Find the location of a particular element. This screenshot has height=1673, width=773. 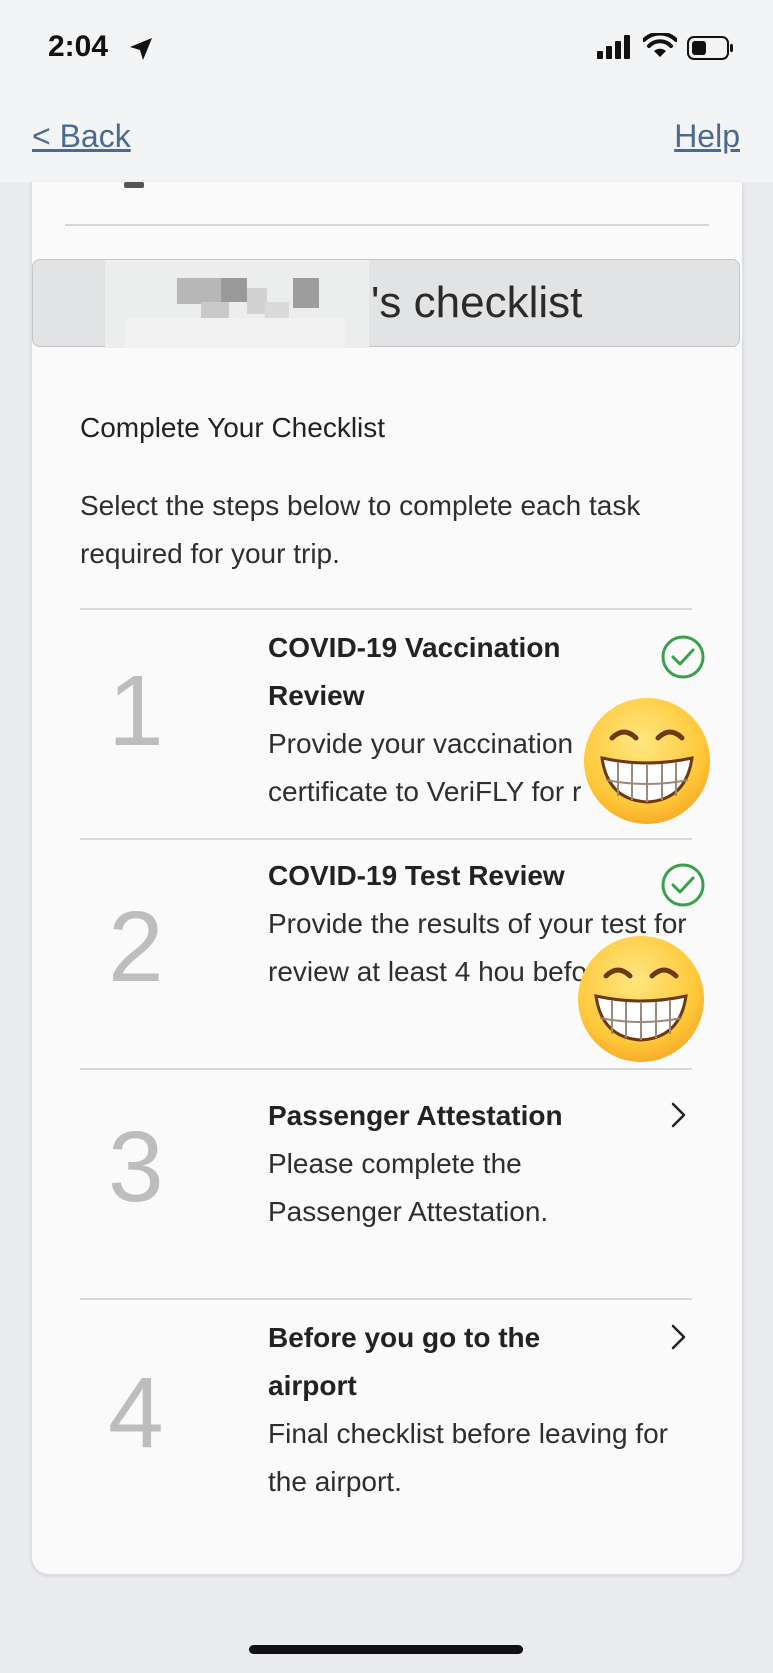

step-number: 3 is located at coordinates (136, 1167).